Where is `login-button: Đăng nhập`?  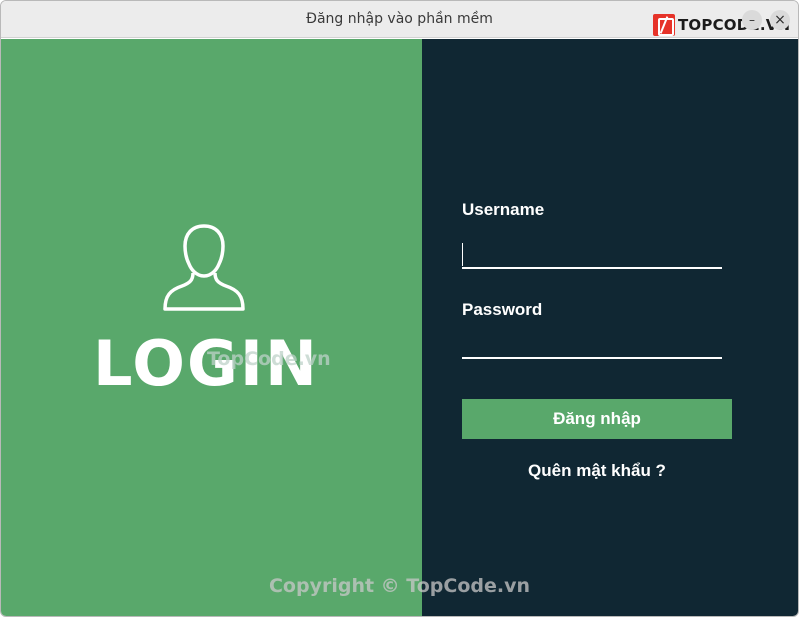 login-button: Đăng nhập is located at coordinates (597, 419).